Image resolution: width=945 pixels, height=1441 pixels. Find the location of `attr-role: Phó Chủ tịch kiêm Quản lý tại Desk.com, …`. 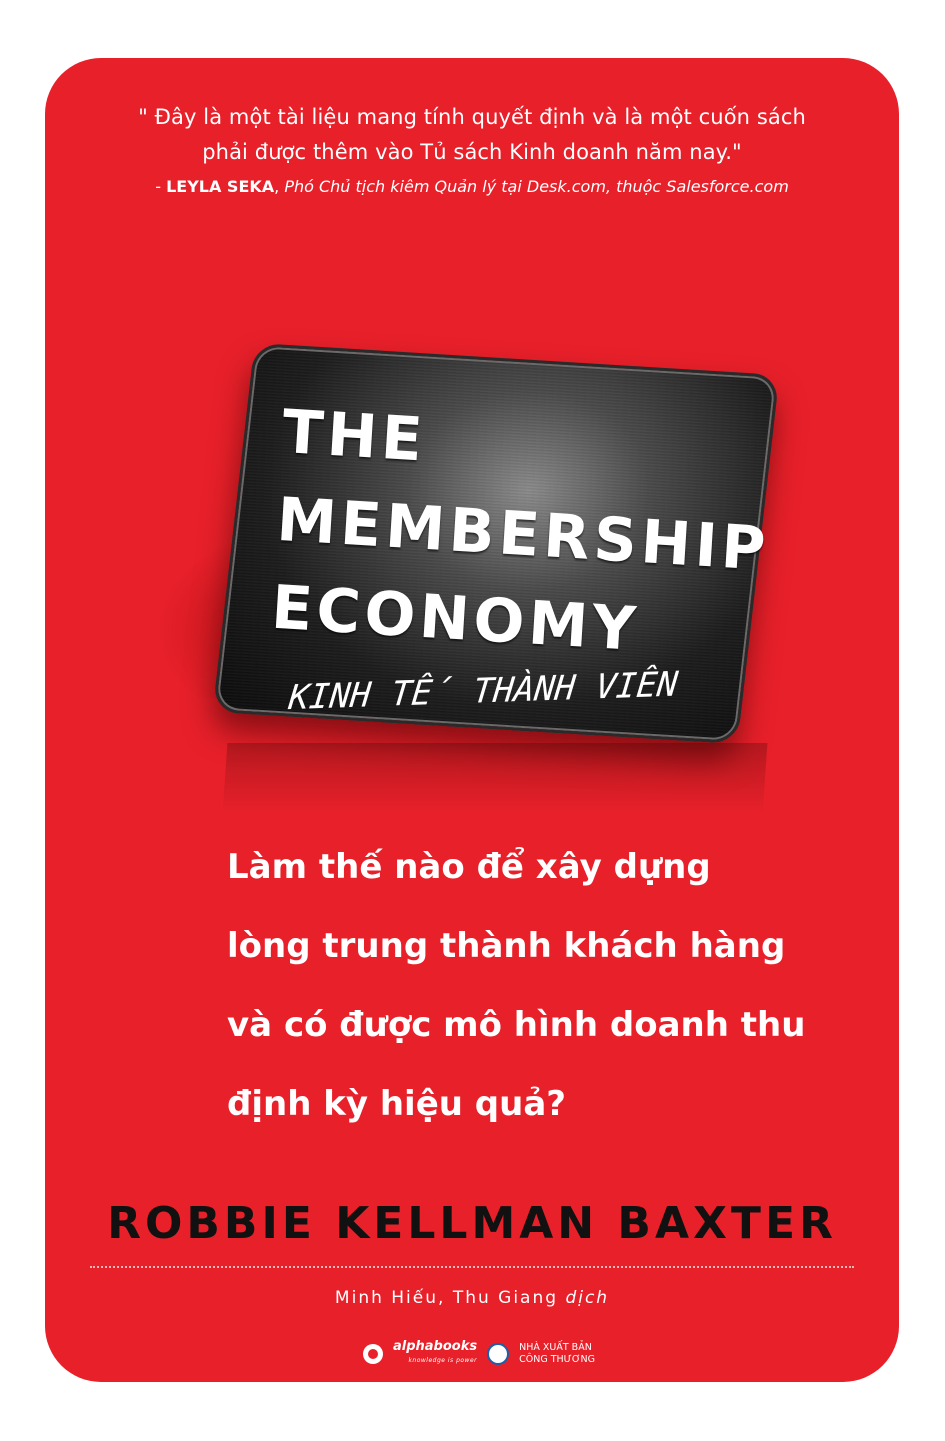

attr-role: Phó Chủ tịch kiêm Quản lý tại Desk.com, … is located at coordinates (536, 186).